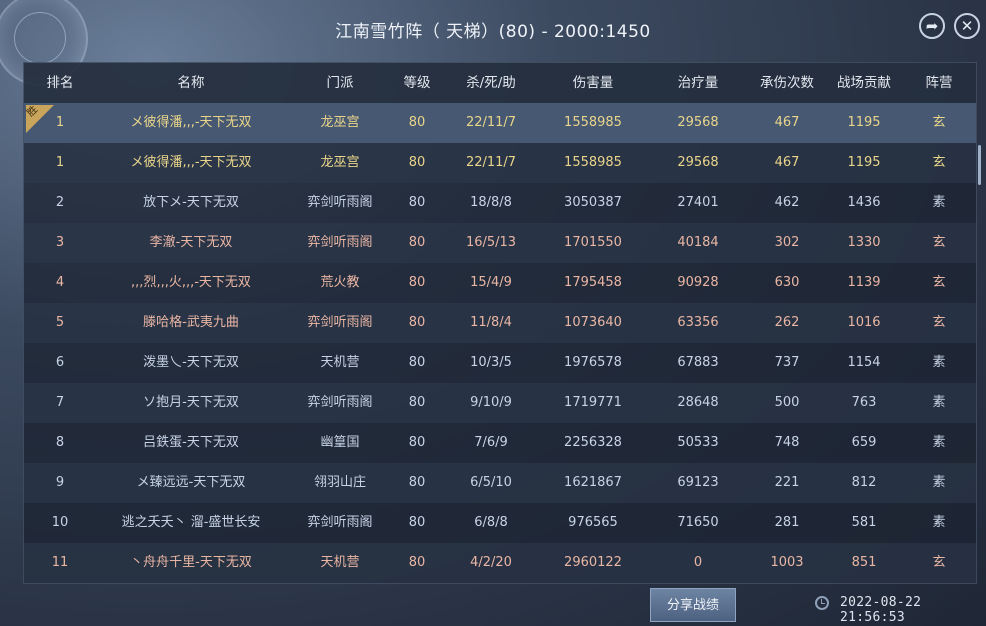 This screenshot has width=986, height=626. Describe the element at coordinates (593, 402) in the screenshot. I see `cell-damage: 1719771` at that location.